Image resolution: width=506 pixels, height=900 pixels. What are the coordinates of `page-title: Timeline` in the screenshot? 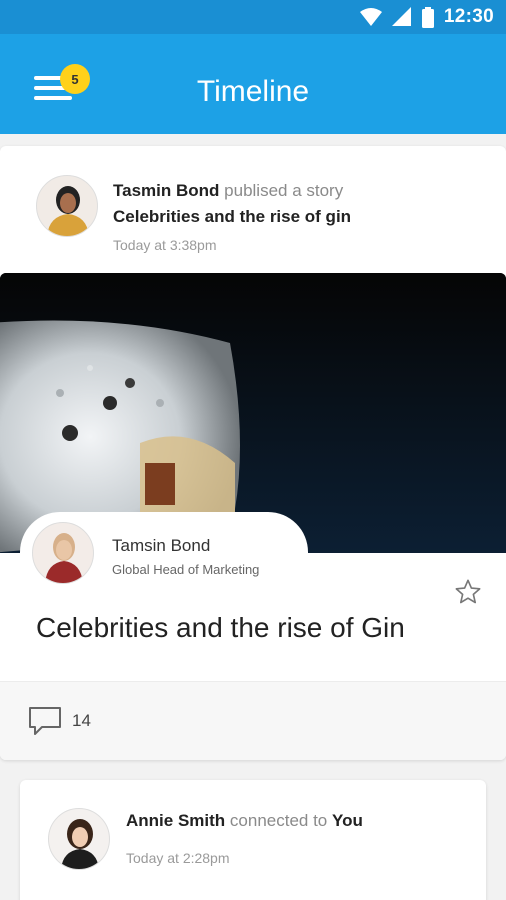 It's located at (253, 91).